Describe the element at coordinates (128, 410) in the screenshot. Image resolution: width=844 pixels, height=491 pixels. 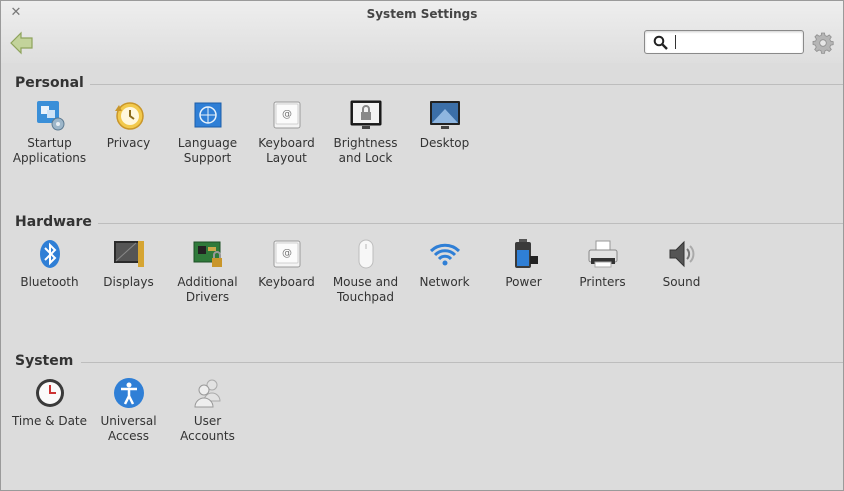
I see `universal-access-item: Universal Access` at that location.